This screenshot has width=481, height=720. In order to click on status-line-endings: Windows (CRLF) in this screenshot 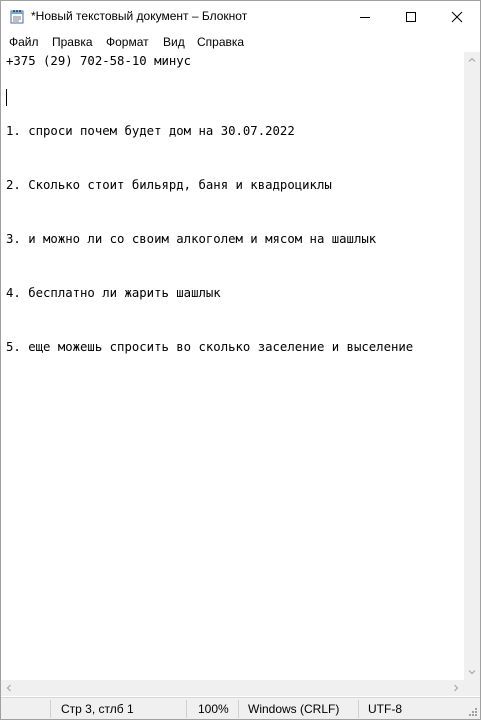, I will do `click(294, 709)`.